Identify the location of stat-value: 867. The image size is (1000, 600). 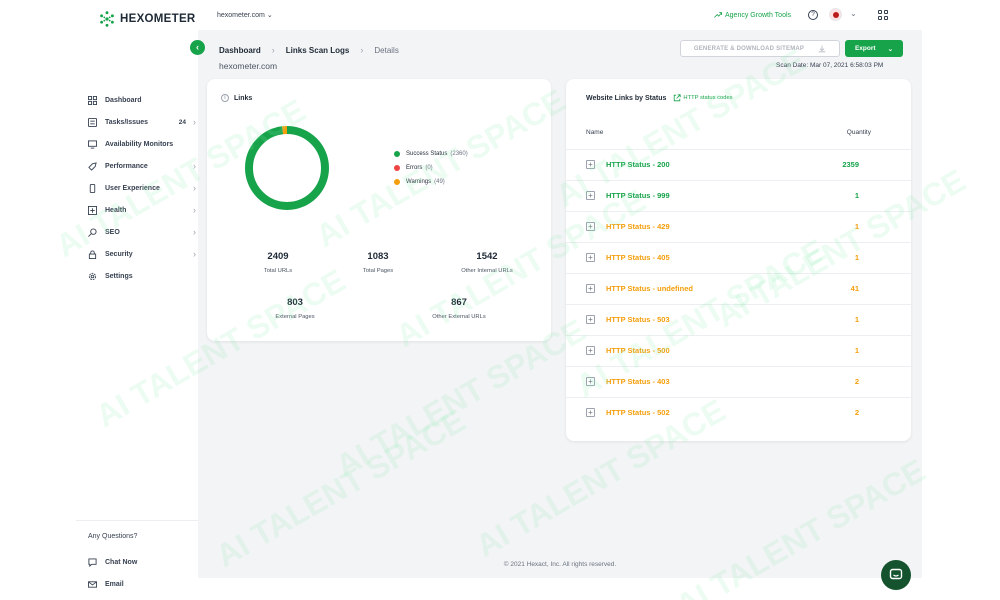
(459, 302).